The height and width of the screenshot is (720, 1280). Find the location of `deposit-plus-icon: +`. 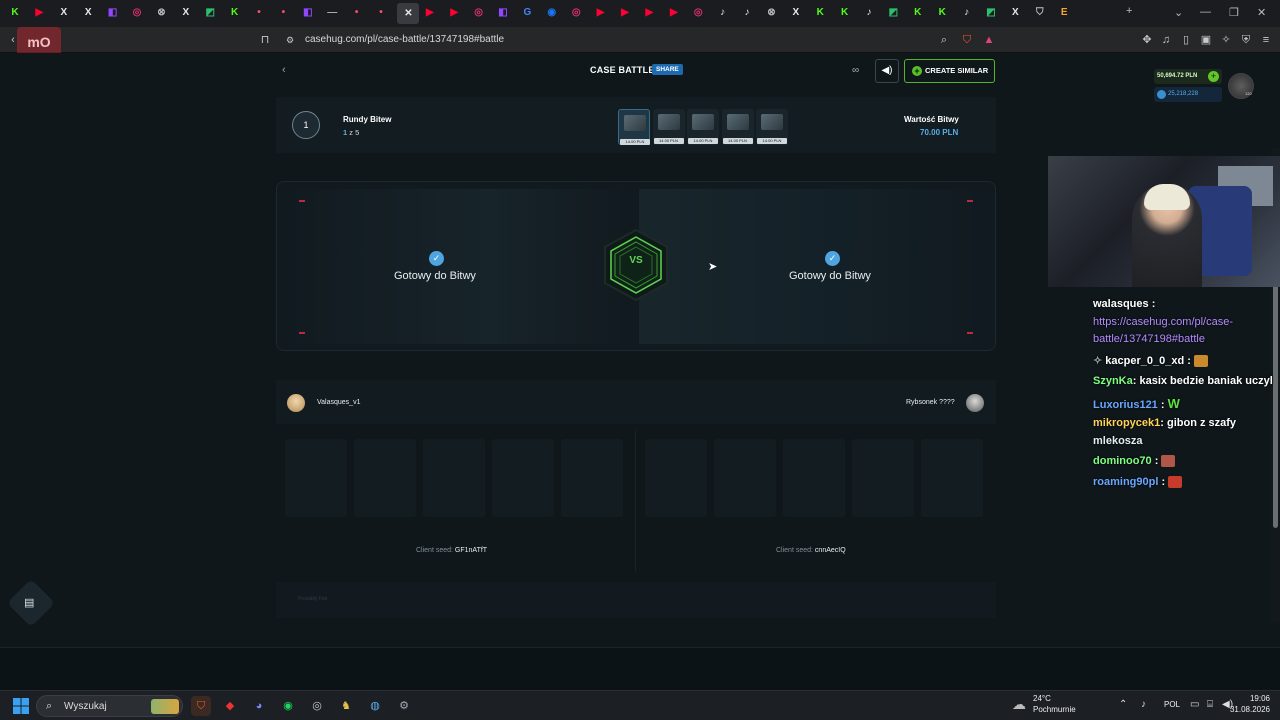

deposit-plus-icon: + is located at coordinates (1213, 76).